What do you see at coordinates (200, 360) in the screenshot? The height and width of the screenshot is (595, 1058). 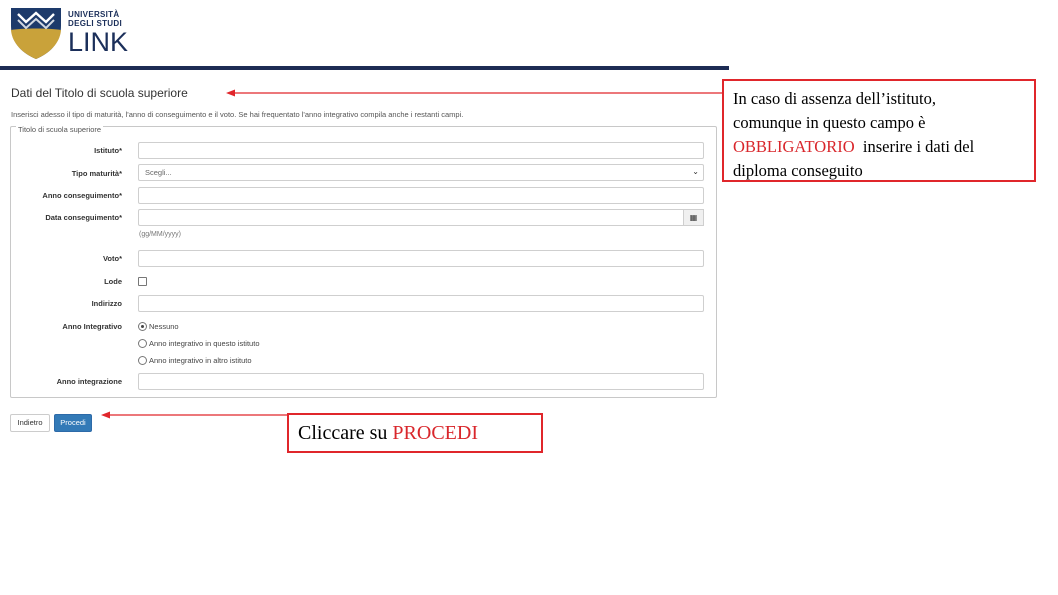 I see `radio-altro-istituto-label: Anno integrativo in altro istituto` at bounding box center [200, 360].